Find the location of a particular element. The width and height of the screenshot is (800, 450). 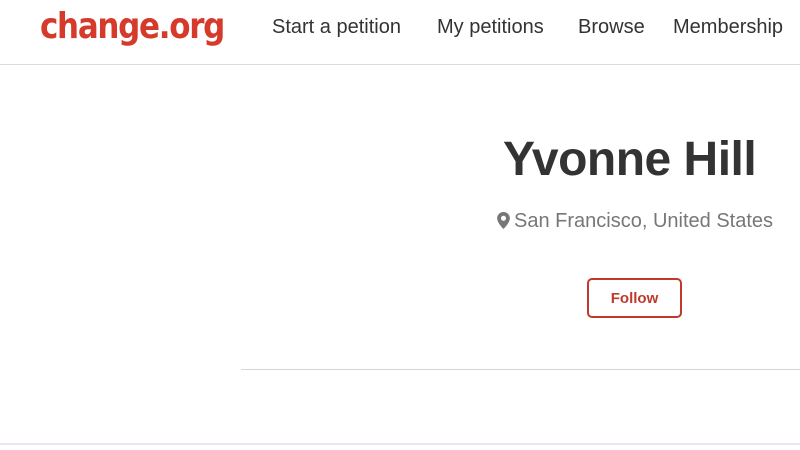

profile-name: Yvonne Hill is located at coordinates (630, 159).